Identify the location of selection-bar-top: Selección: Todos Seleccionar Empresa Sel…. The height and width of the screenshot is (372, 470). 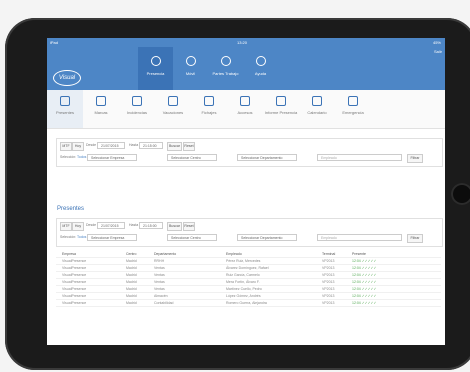
(249, 159).